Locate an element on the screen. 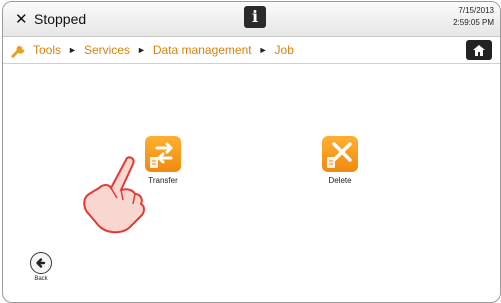  wrench-icon is located at coordinates (18, 51).